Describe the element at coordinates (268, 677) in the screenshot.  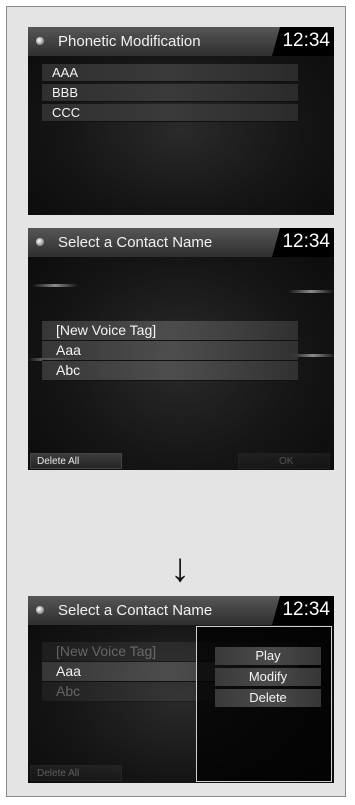
I see `modify-button: Modify` at that location.